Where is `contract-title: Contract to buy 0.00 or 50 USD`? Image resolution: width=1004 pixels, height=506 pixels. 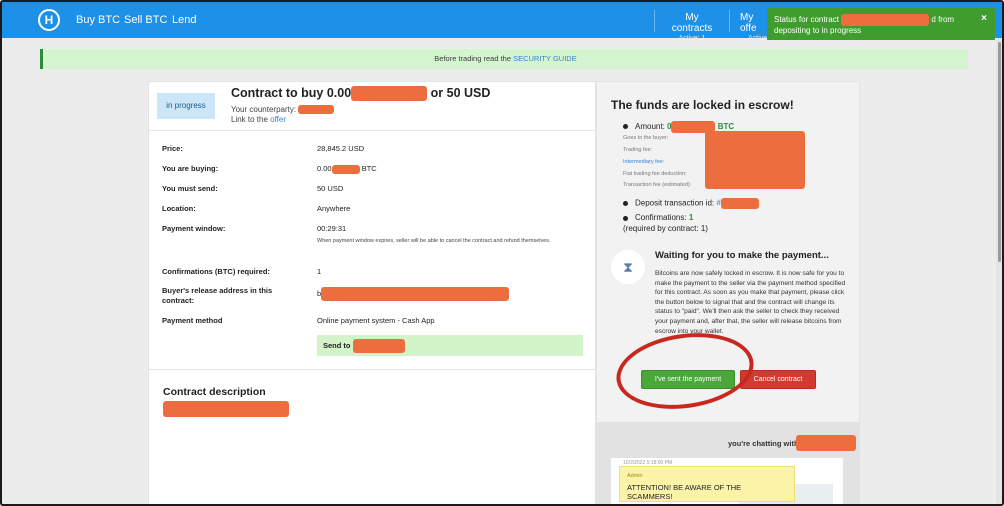
contract-title: Contract to buy 0.00 or 50 USD is located at coordinates (361, 94).